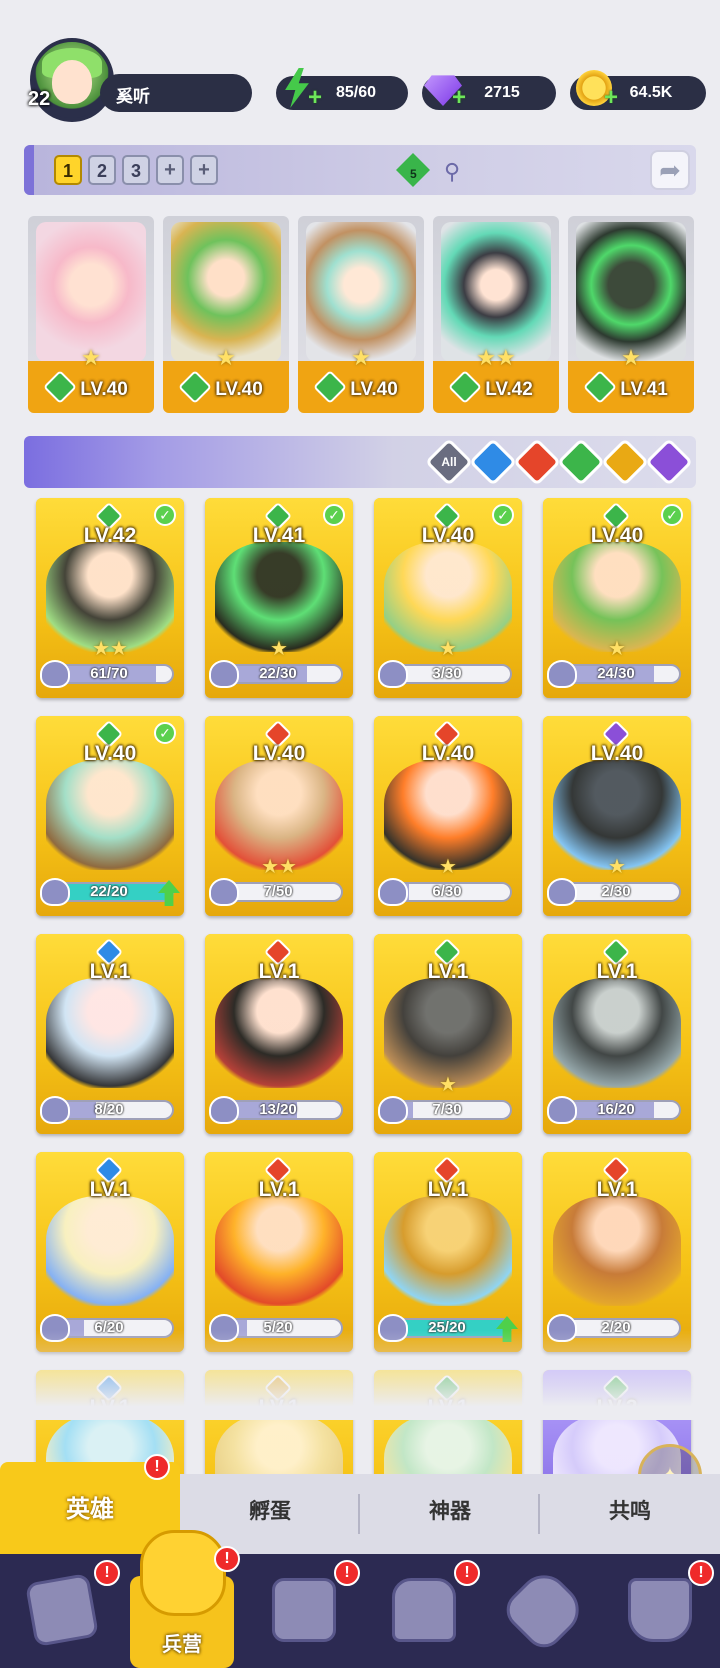 This screenshot has width=720, height=1668. I want to click on nav-barracks-button: ! 兵营, so click(182, 1599).